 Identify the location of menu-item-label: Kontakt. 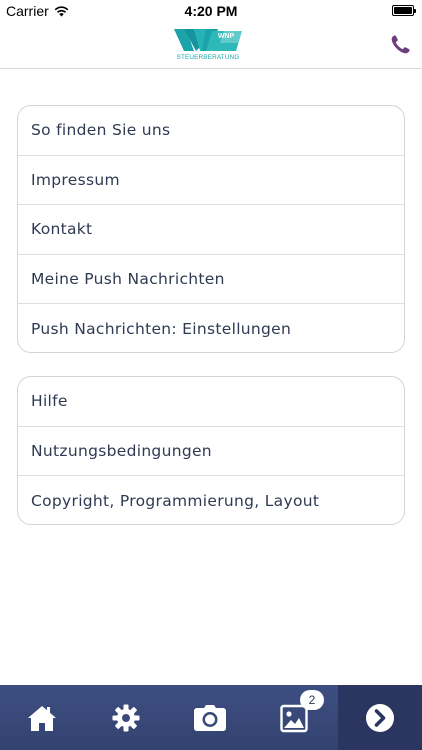
(62, 229).